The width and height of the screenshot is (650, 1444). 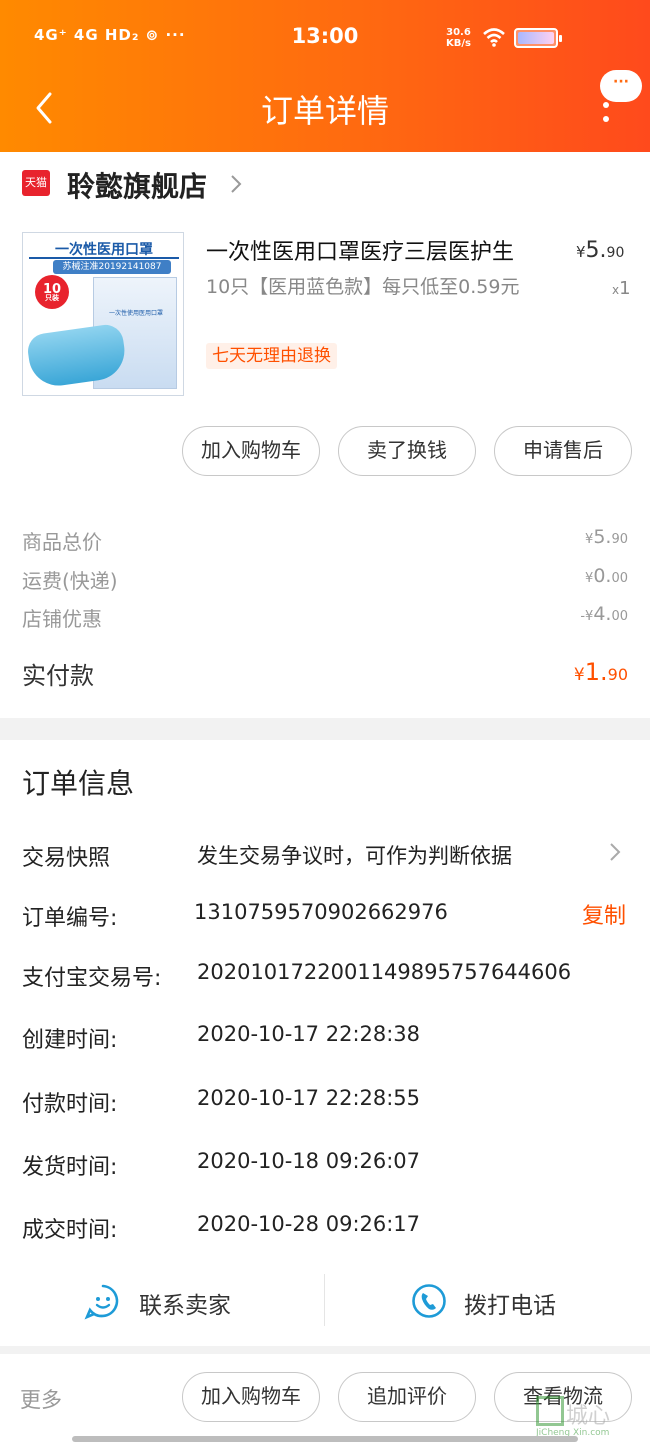 What do you see at coordinates (458, 43) in the screenshot?
I see `network-speed-unit: KB/s` at bounding box center [458, 43].